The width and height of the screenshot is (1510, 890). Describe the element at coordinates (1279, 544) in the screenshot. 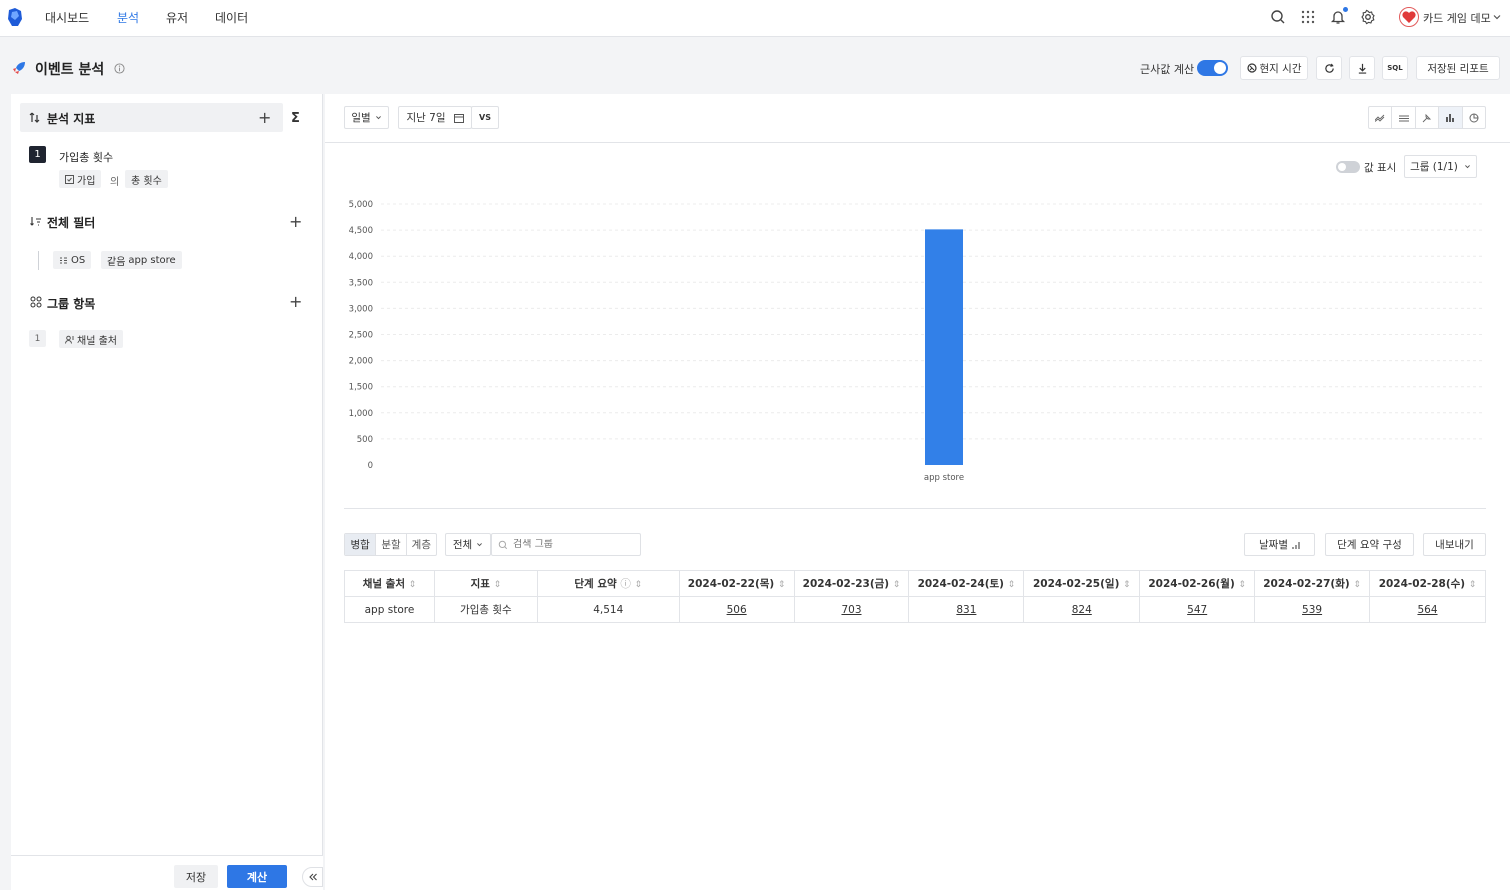

I see `by-date-button: 날짜별` at that location.